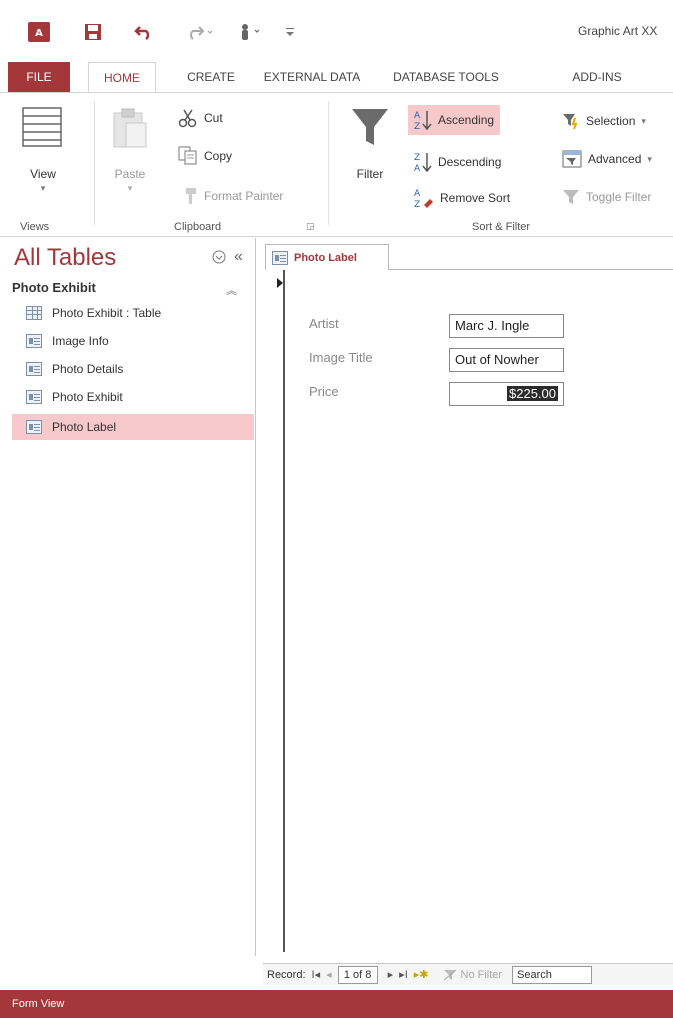 Image resolution: width=673 pixels, height=1018 pixels. Describe the element at coordinates (231, 290) in the screenshot. I see `collapse-group-icon: ︽` at that location.